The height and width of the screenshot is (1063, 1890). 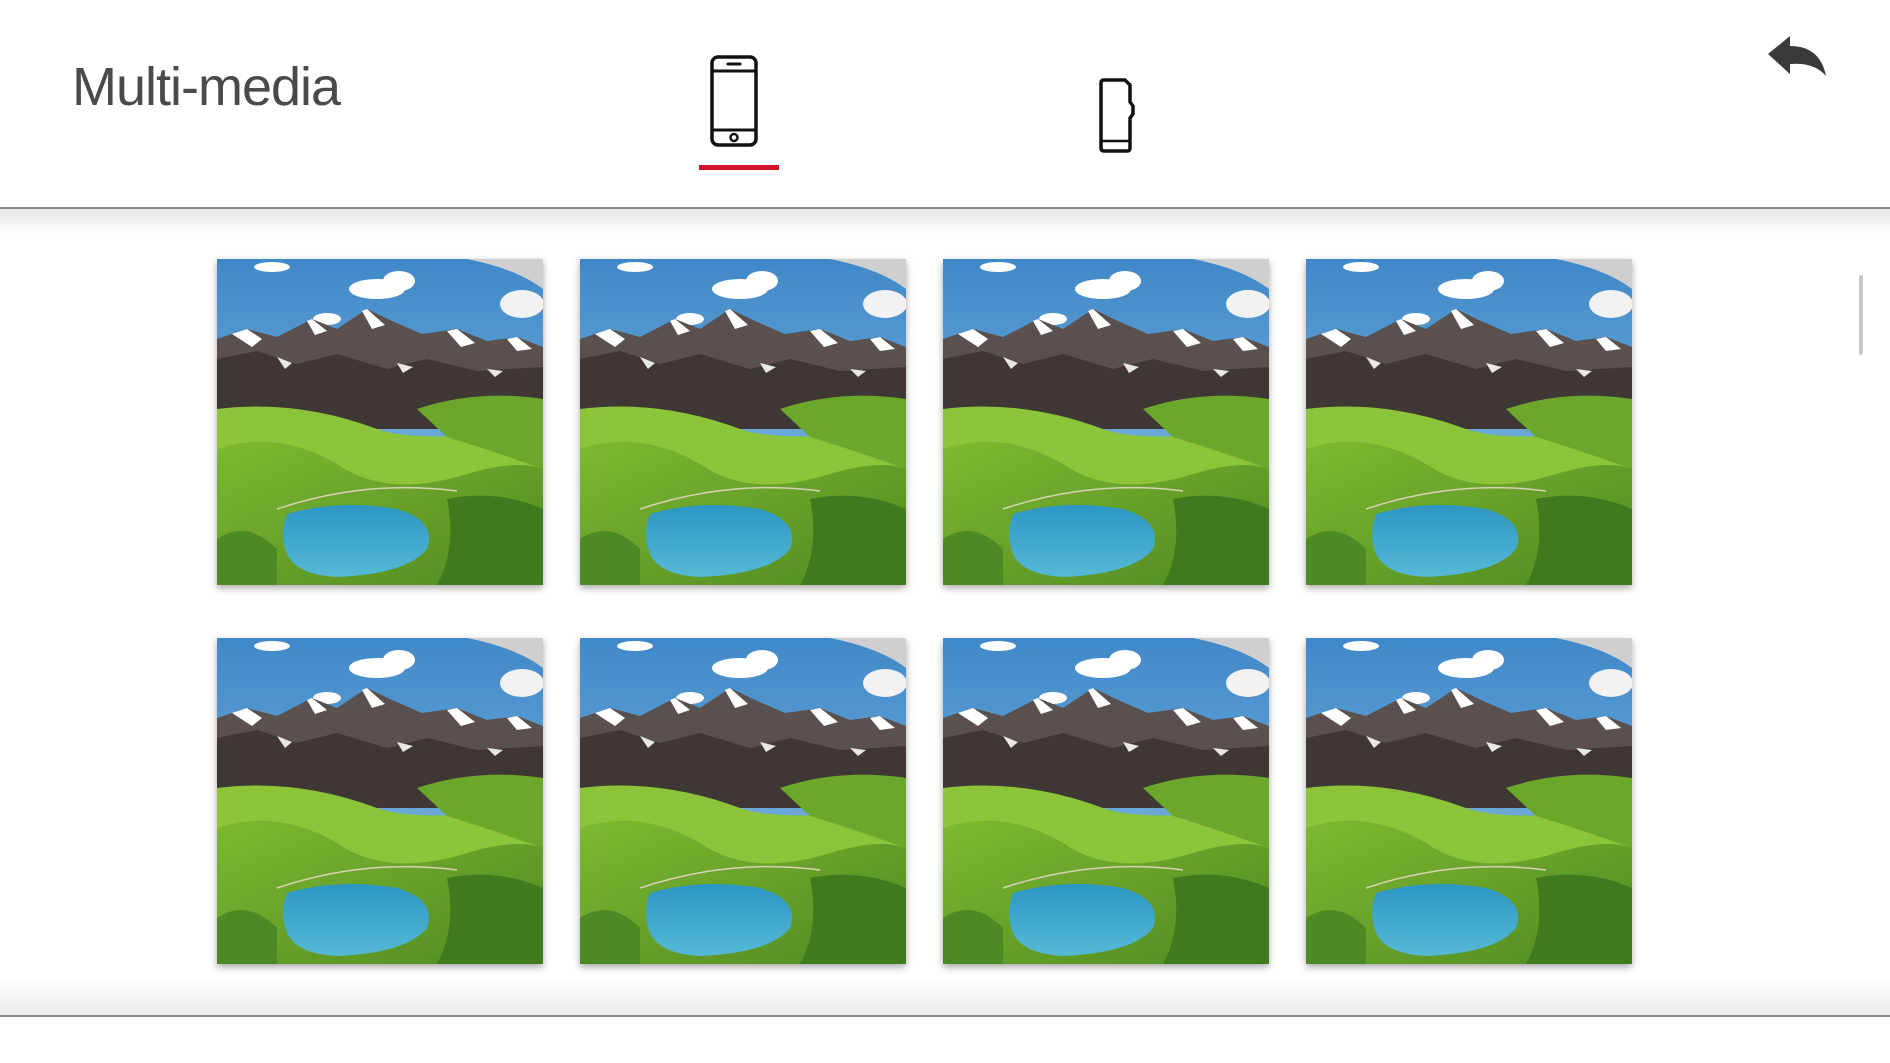 What do you see at coordinates (945, 1040) in the screenshot?
I see `footer-bar` at bounding box center [945, 1040].